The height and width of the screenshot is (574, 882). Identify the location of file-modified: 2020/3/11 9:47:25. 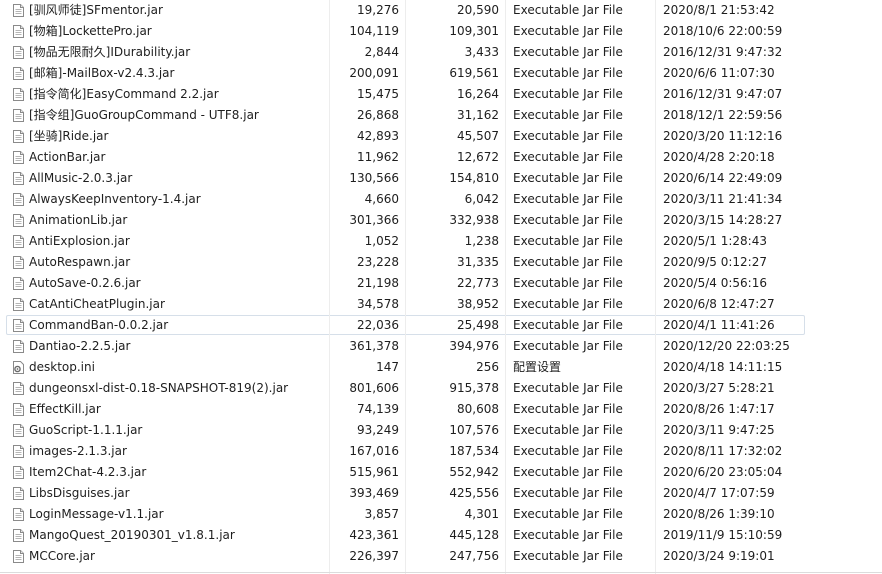
(719, 430).